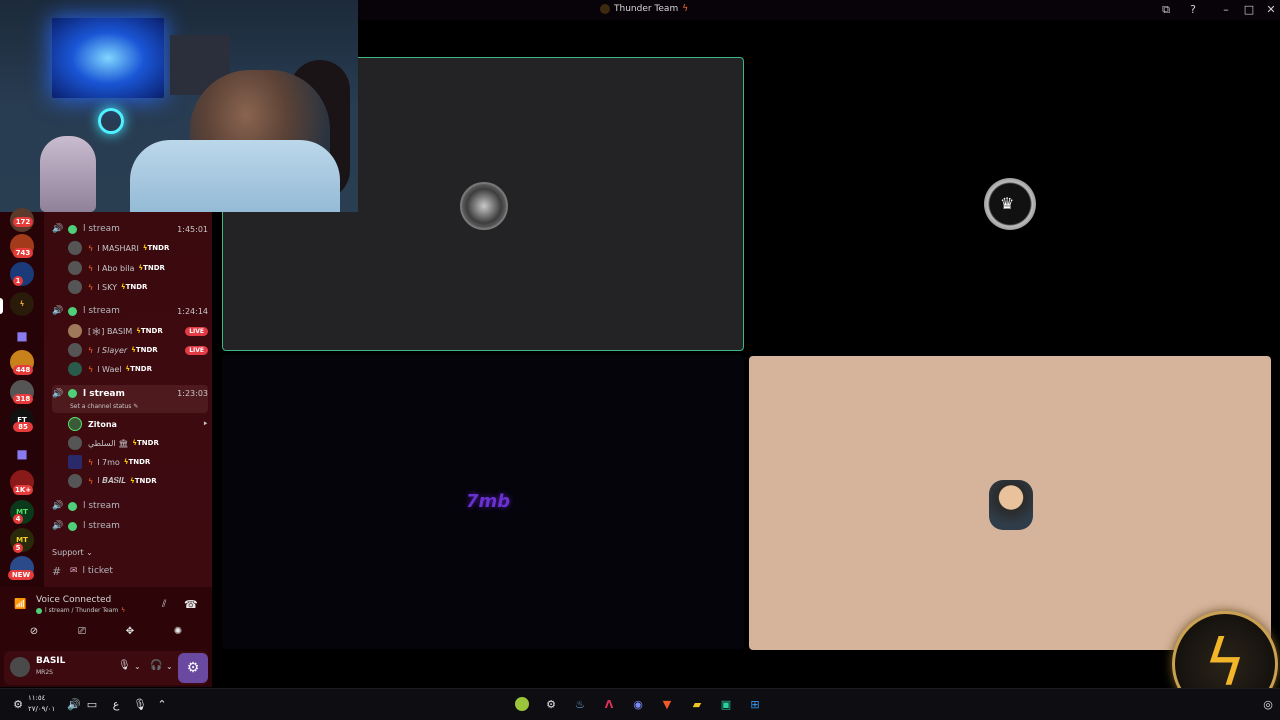  Describe the element at coordinates (609, 705) in the screenshot. I see `app-icon: Λ` at that location.